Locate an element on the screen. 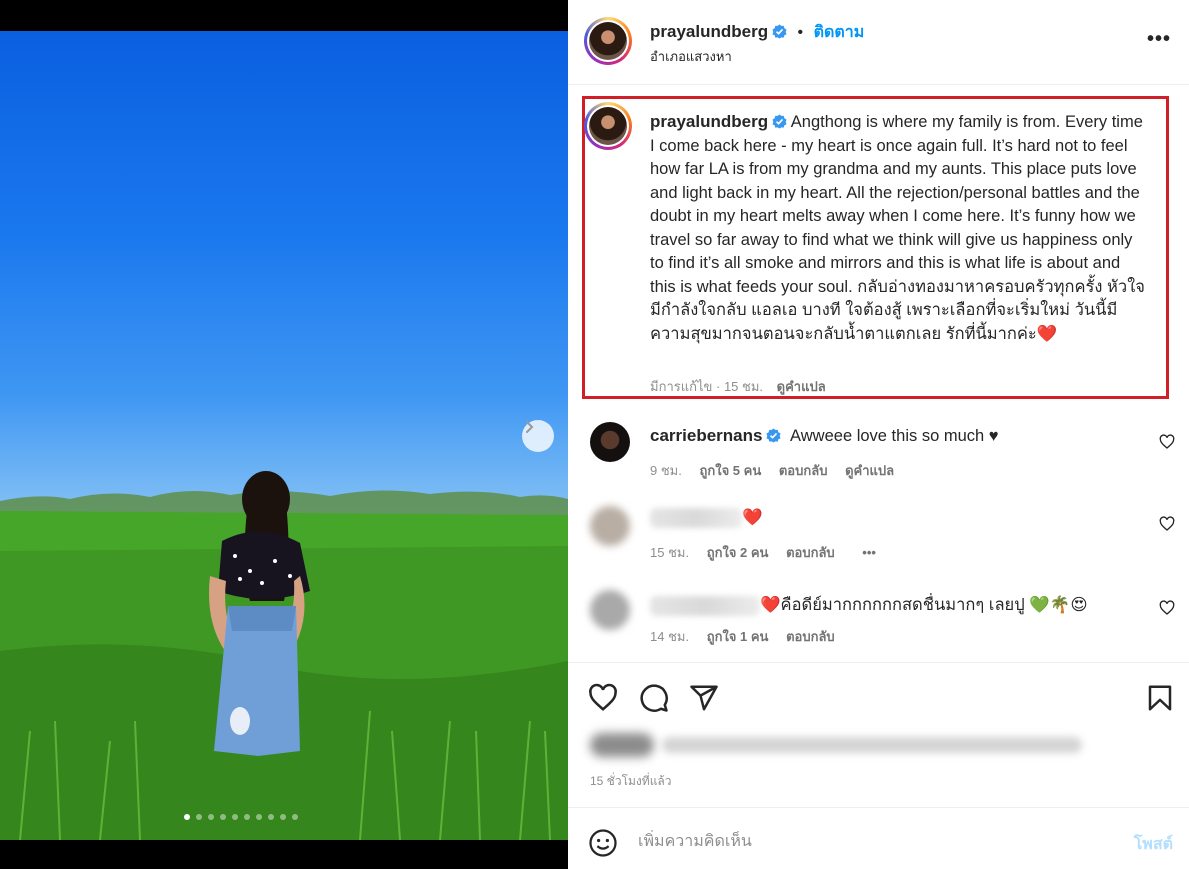 This screenshot has width=1189, height=869. comment-composer: โพสต์ is located at coordinates (878, 838).